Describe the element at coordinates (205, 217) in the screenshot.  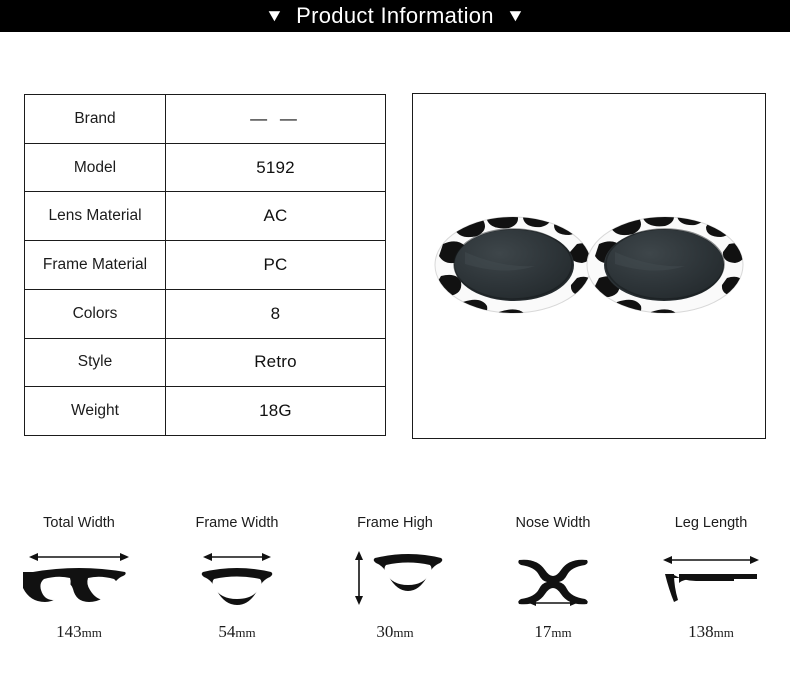
I see `table-row: Lens Material AC` at that location.